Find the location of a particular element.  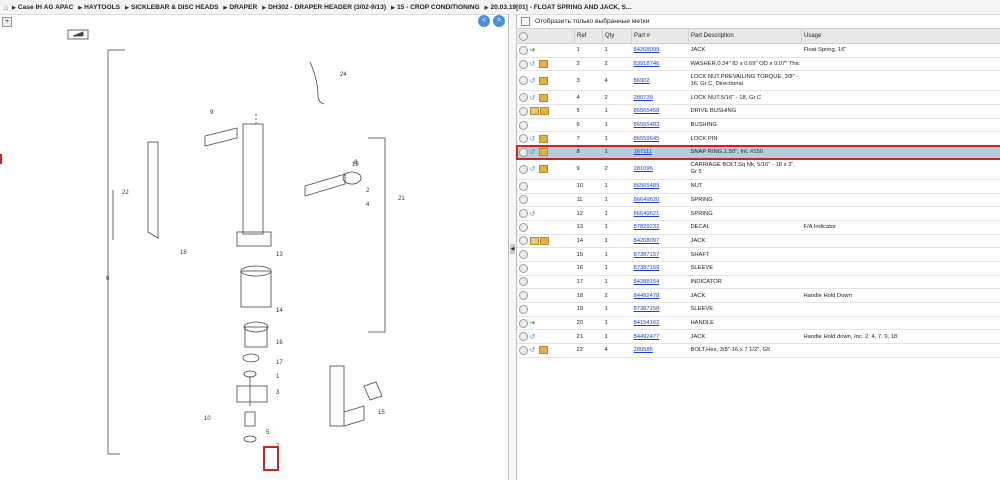

part-number-link: 280739 is located at coordinates (643, 98).